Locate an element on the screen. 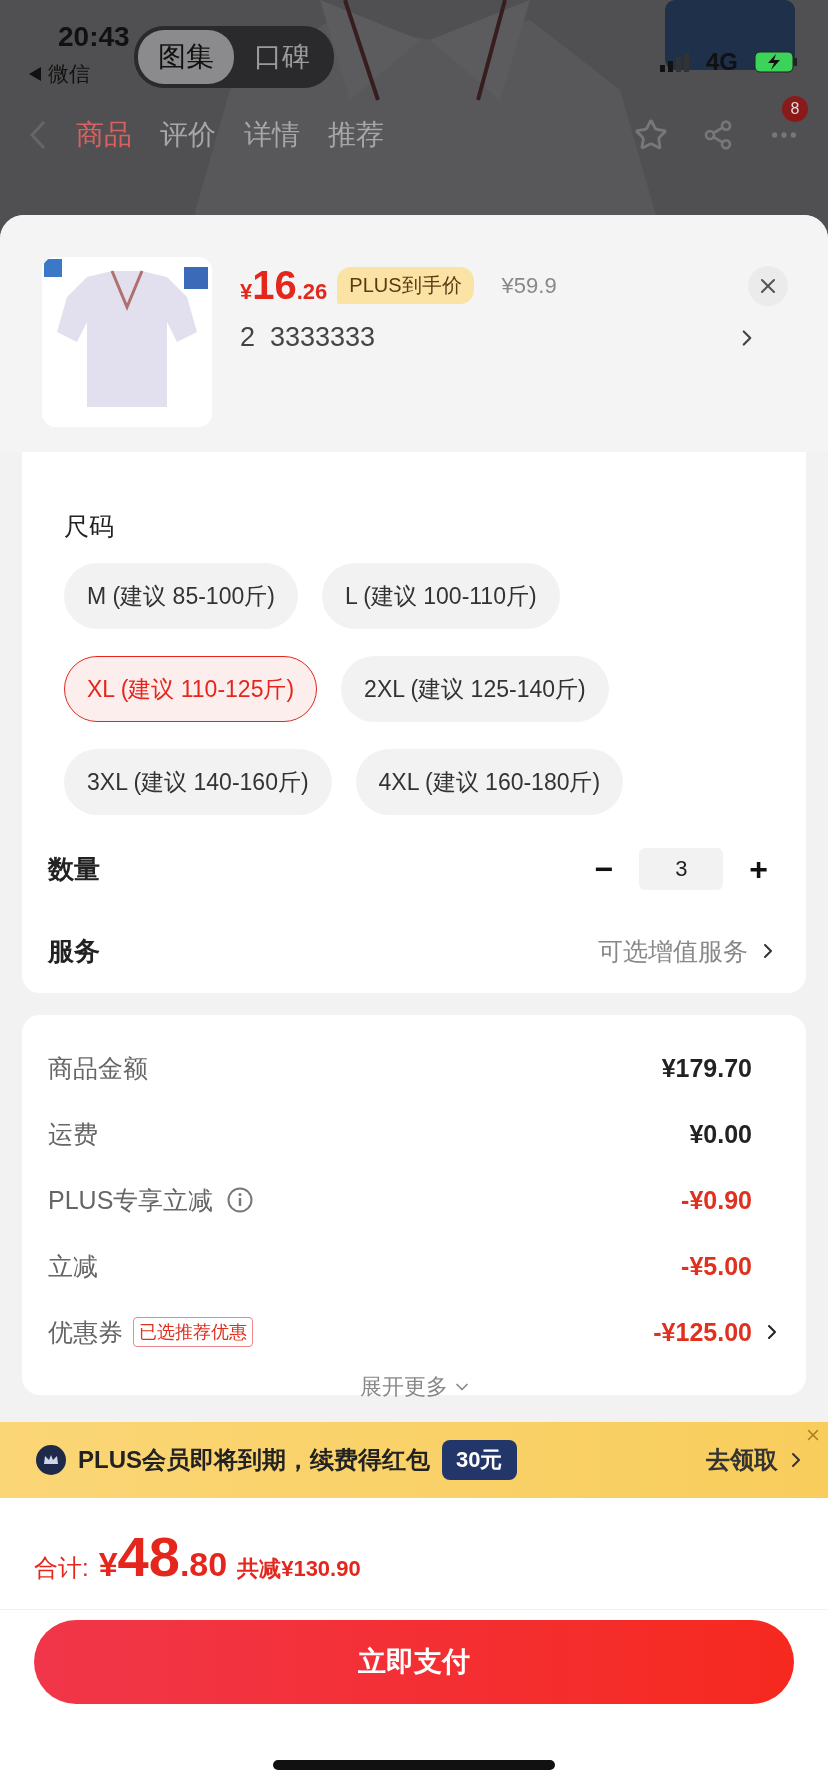 The height and width of the screenshot is (1792, 828). nav-tab: 推荐 is located at coordinates (356, 135).